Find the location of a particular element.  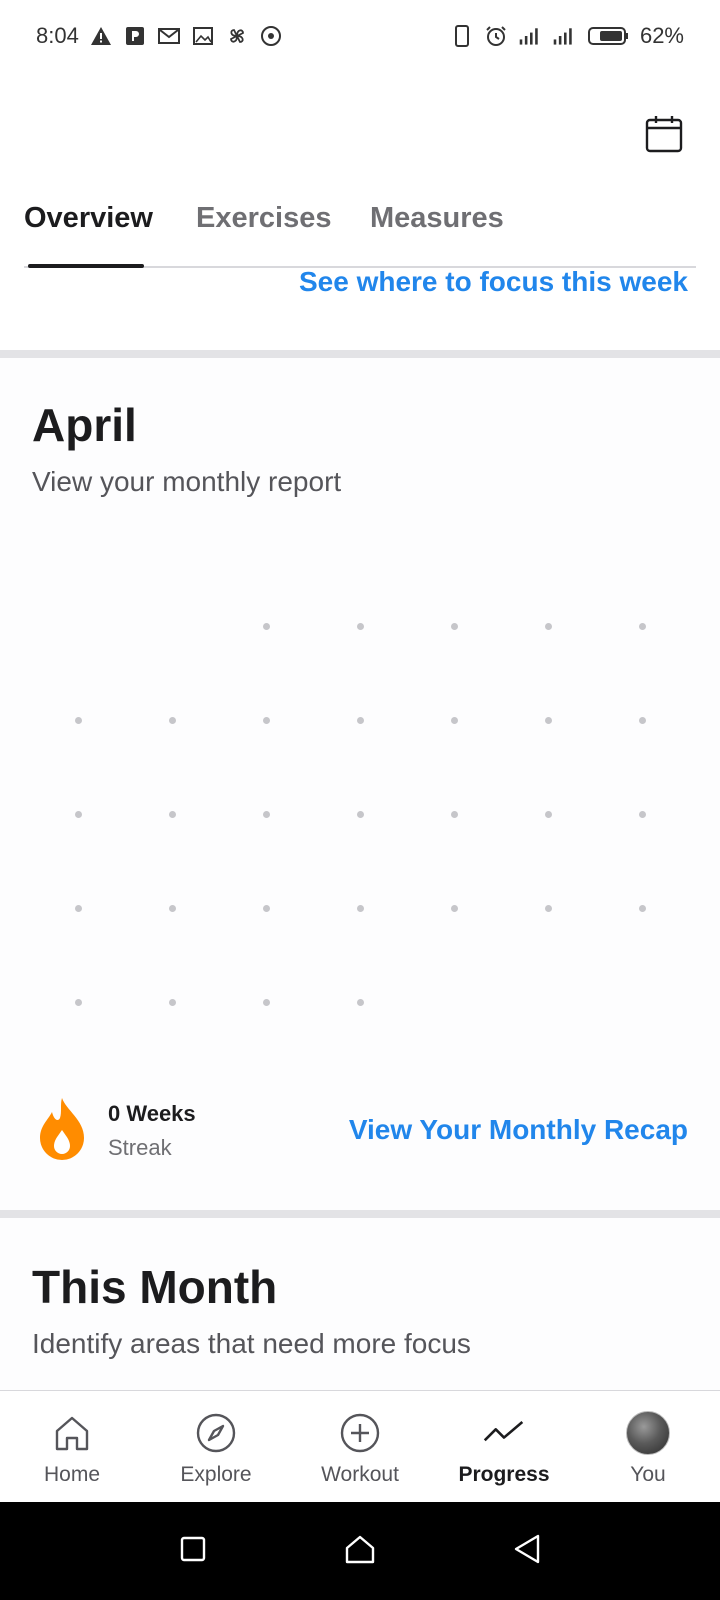

system-navigation-bar is located at coordinates (360, 1551).